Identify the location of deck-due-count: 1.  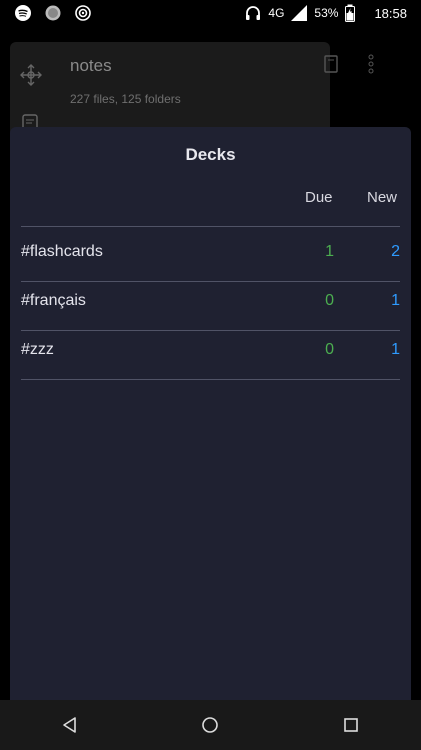
(329, 251).